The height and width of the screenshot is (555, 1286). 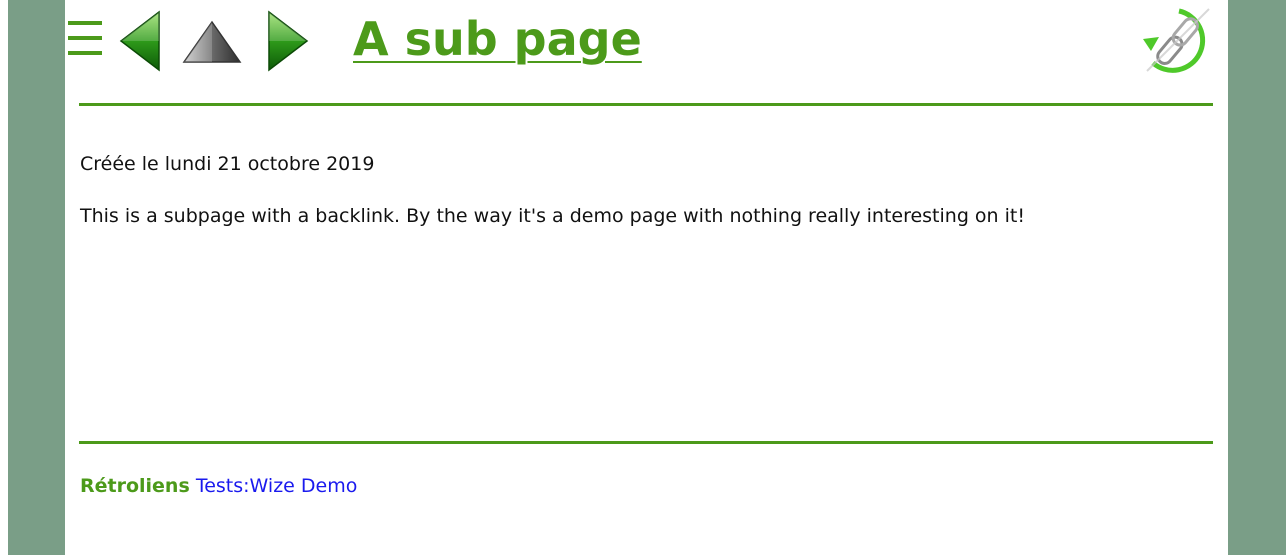 I want to click on creation-date: Créée le lundi 21 octobre 2019, so click(x=227, y=164).